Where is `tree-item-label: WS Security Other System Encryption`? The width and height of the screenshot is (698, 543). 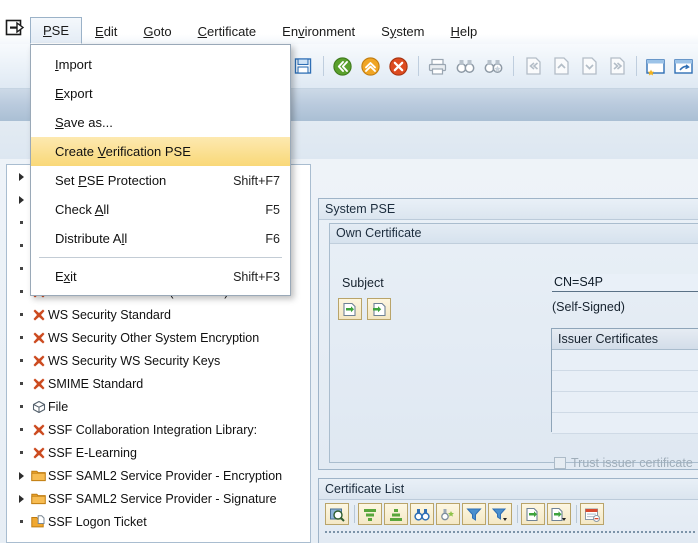 tree-item-label: WS Security Other System Encryption is located at coordinates (154, 337).